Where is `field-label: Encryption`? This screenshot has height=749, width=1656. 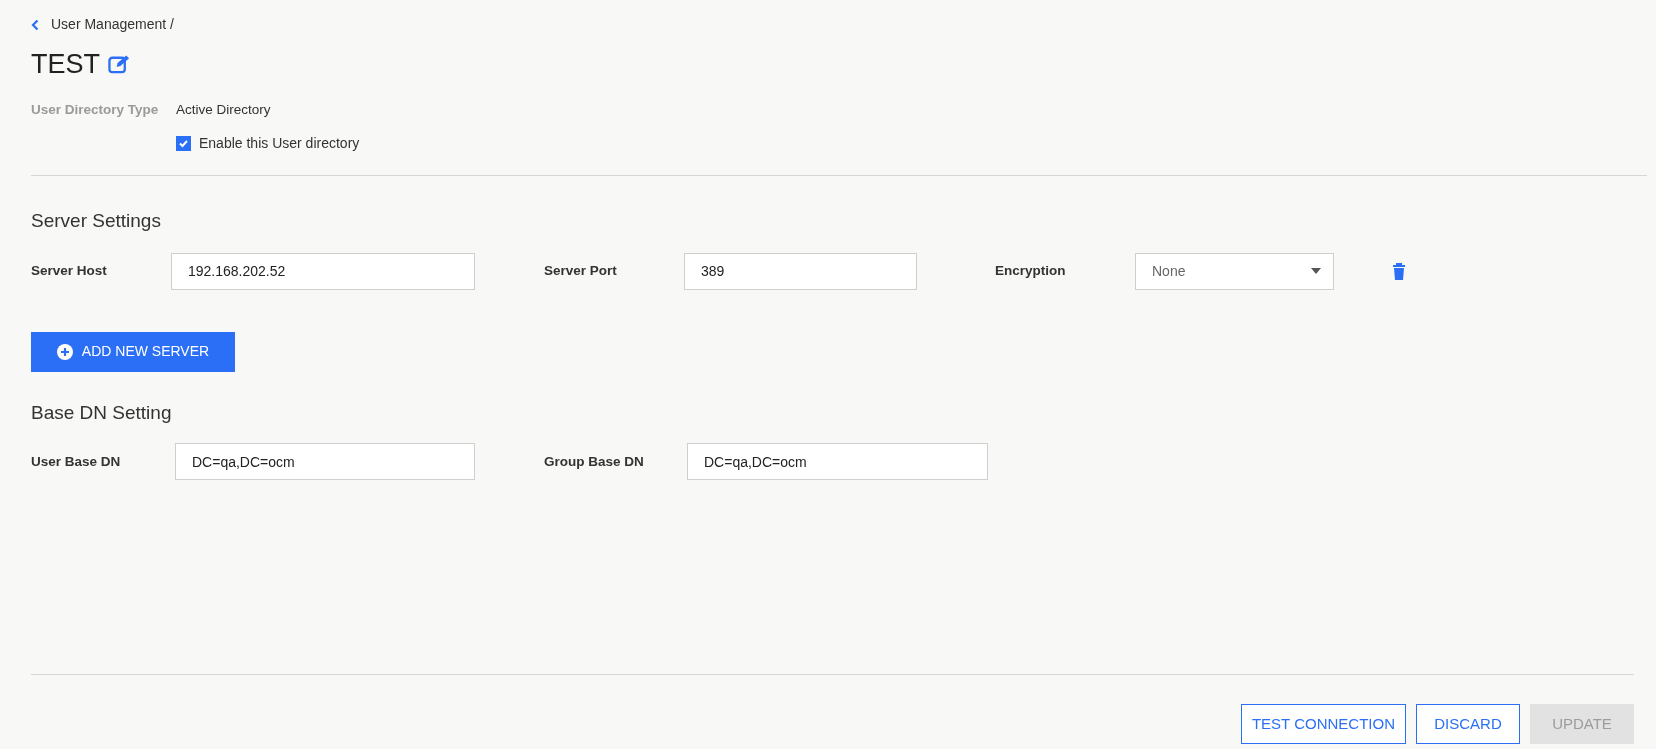 field-label: Encryption is located at coordinates (1031, 271).